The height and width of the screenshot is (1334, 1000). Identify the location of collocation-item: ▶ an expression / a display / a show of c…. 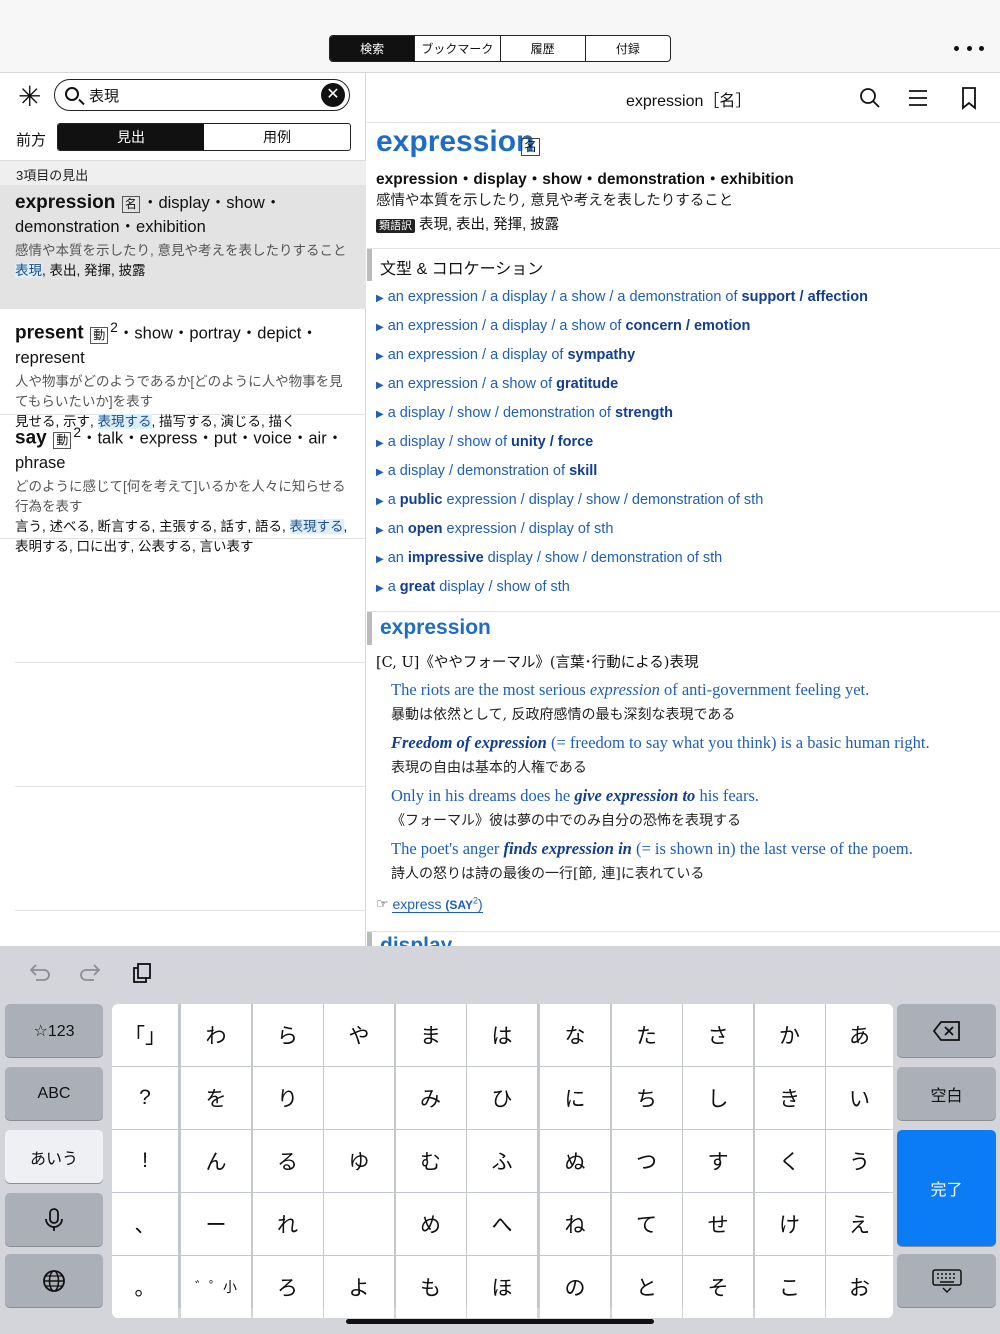
(563, 326).